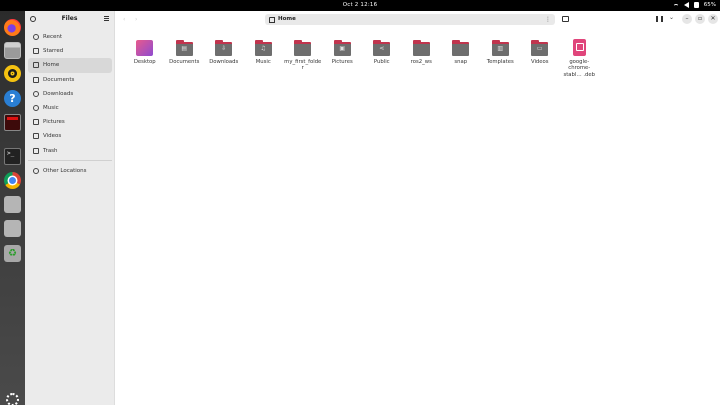 The height and width of the screenshot is (405, 720). Describe the element at coordinates (124, 19) in the screenshot. I see `back-icon: ‹` at that location.